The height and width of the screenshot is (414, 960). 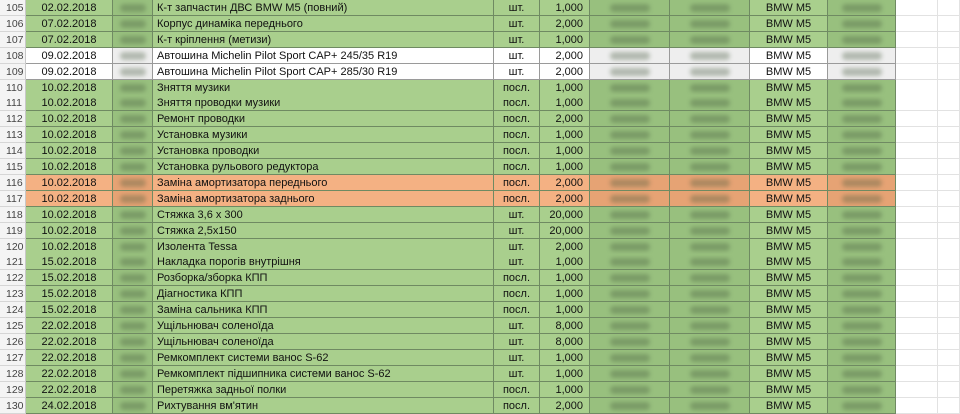 What do you see at coordinates (323, 182) in the screenshot?
I see `item-name-cell: Заміна амортизатора переднього` at bounding box center [323, 182].